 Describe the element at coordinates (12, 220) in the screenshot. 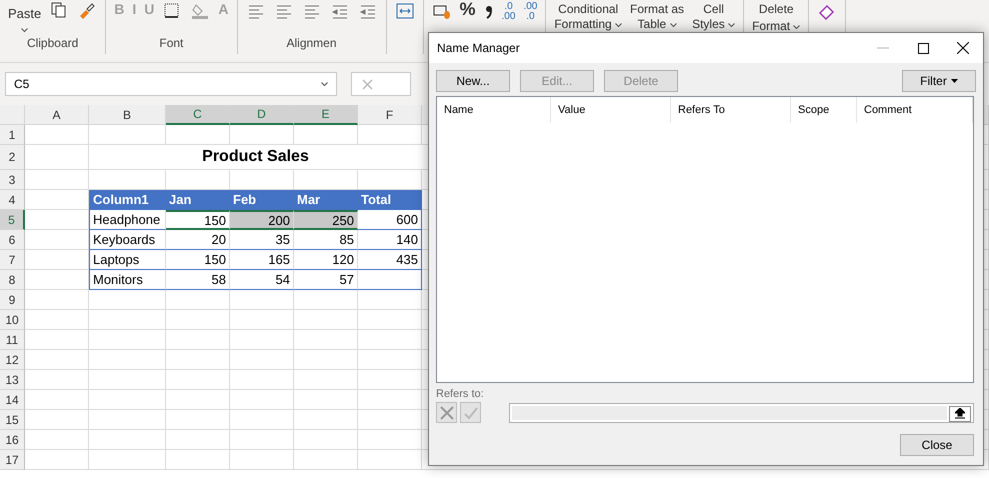

I see `row-header: 5` at that location.